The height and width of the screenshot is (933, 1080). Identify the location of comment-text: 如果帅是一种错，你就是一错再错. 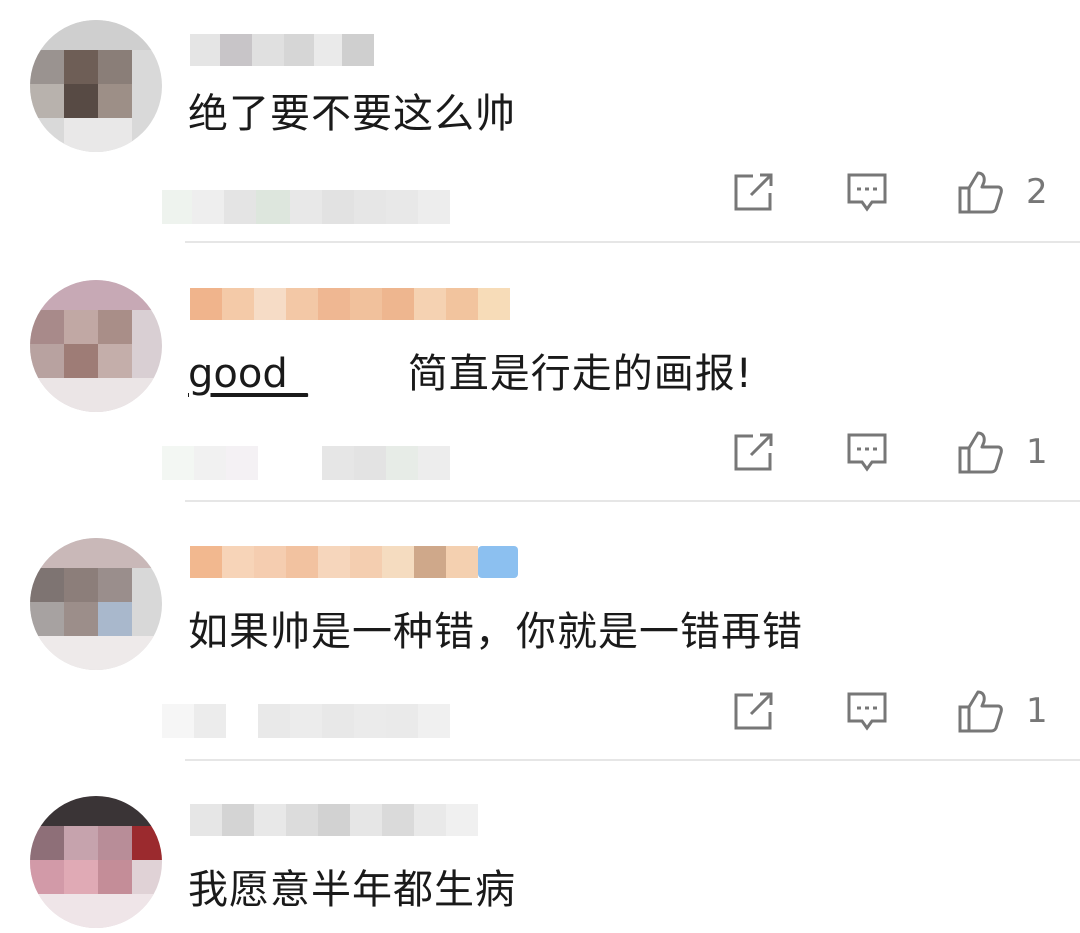
(495, 632).